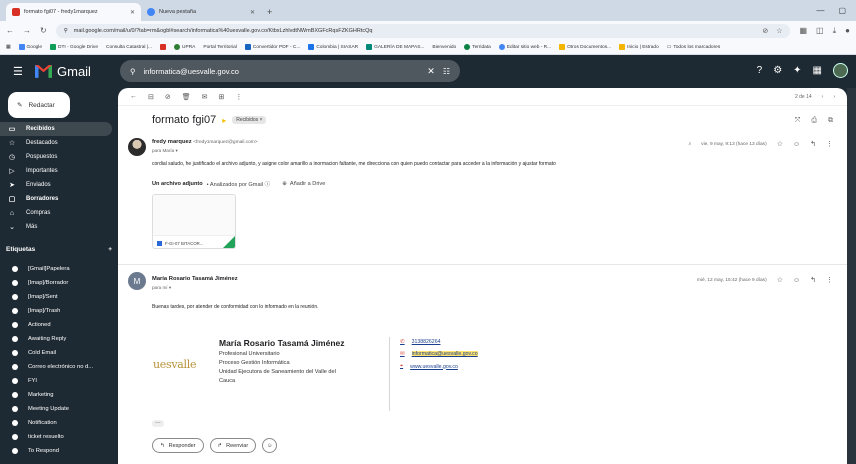 The image size is (856, 464). Describe the element at coordinates (439, 354) in the screenshot. I see `signature-email: ✉ informatica@uesvalle.gov.co` at that location.